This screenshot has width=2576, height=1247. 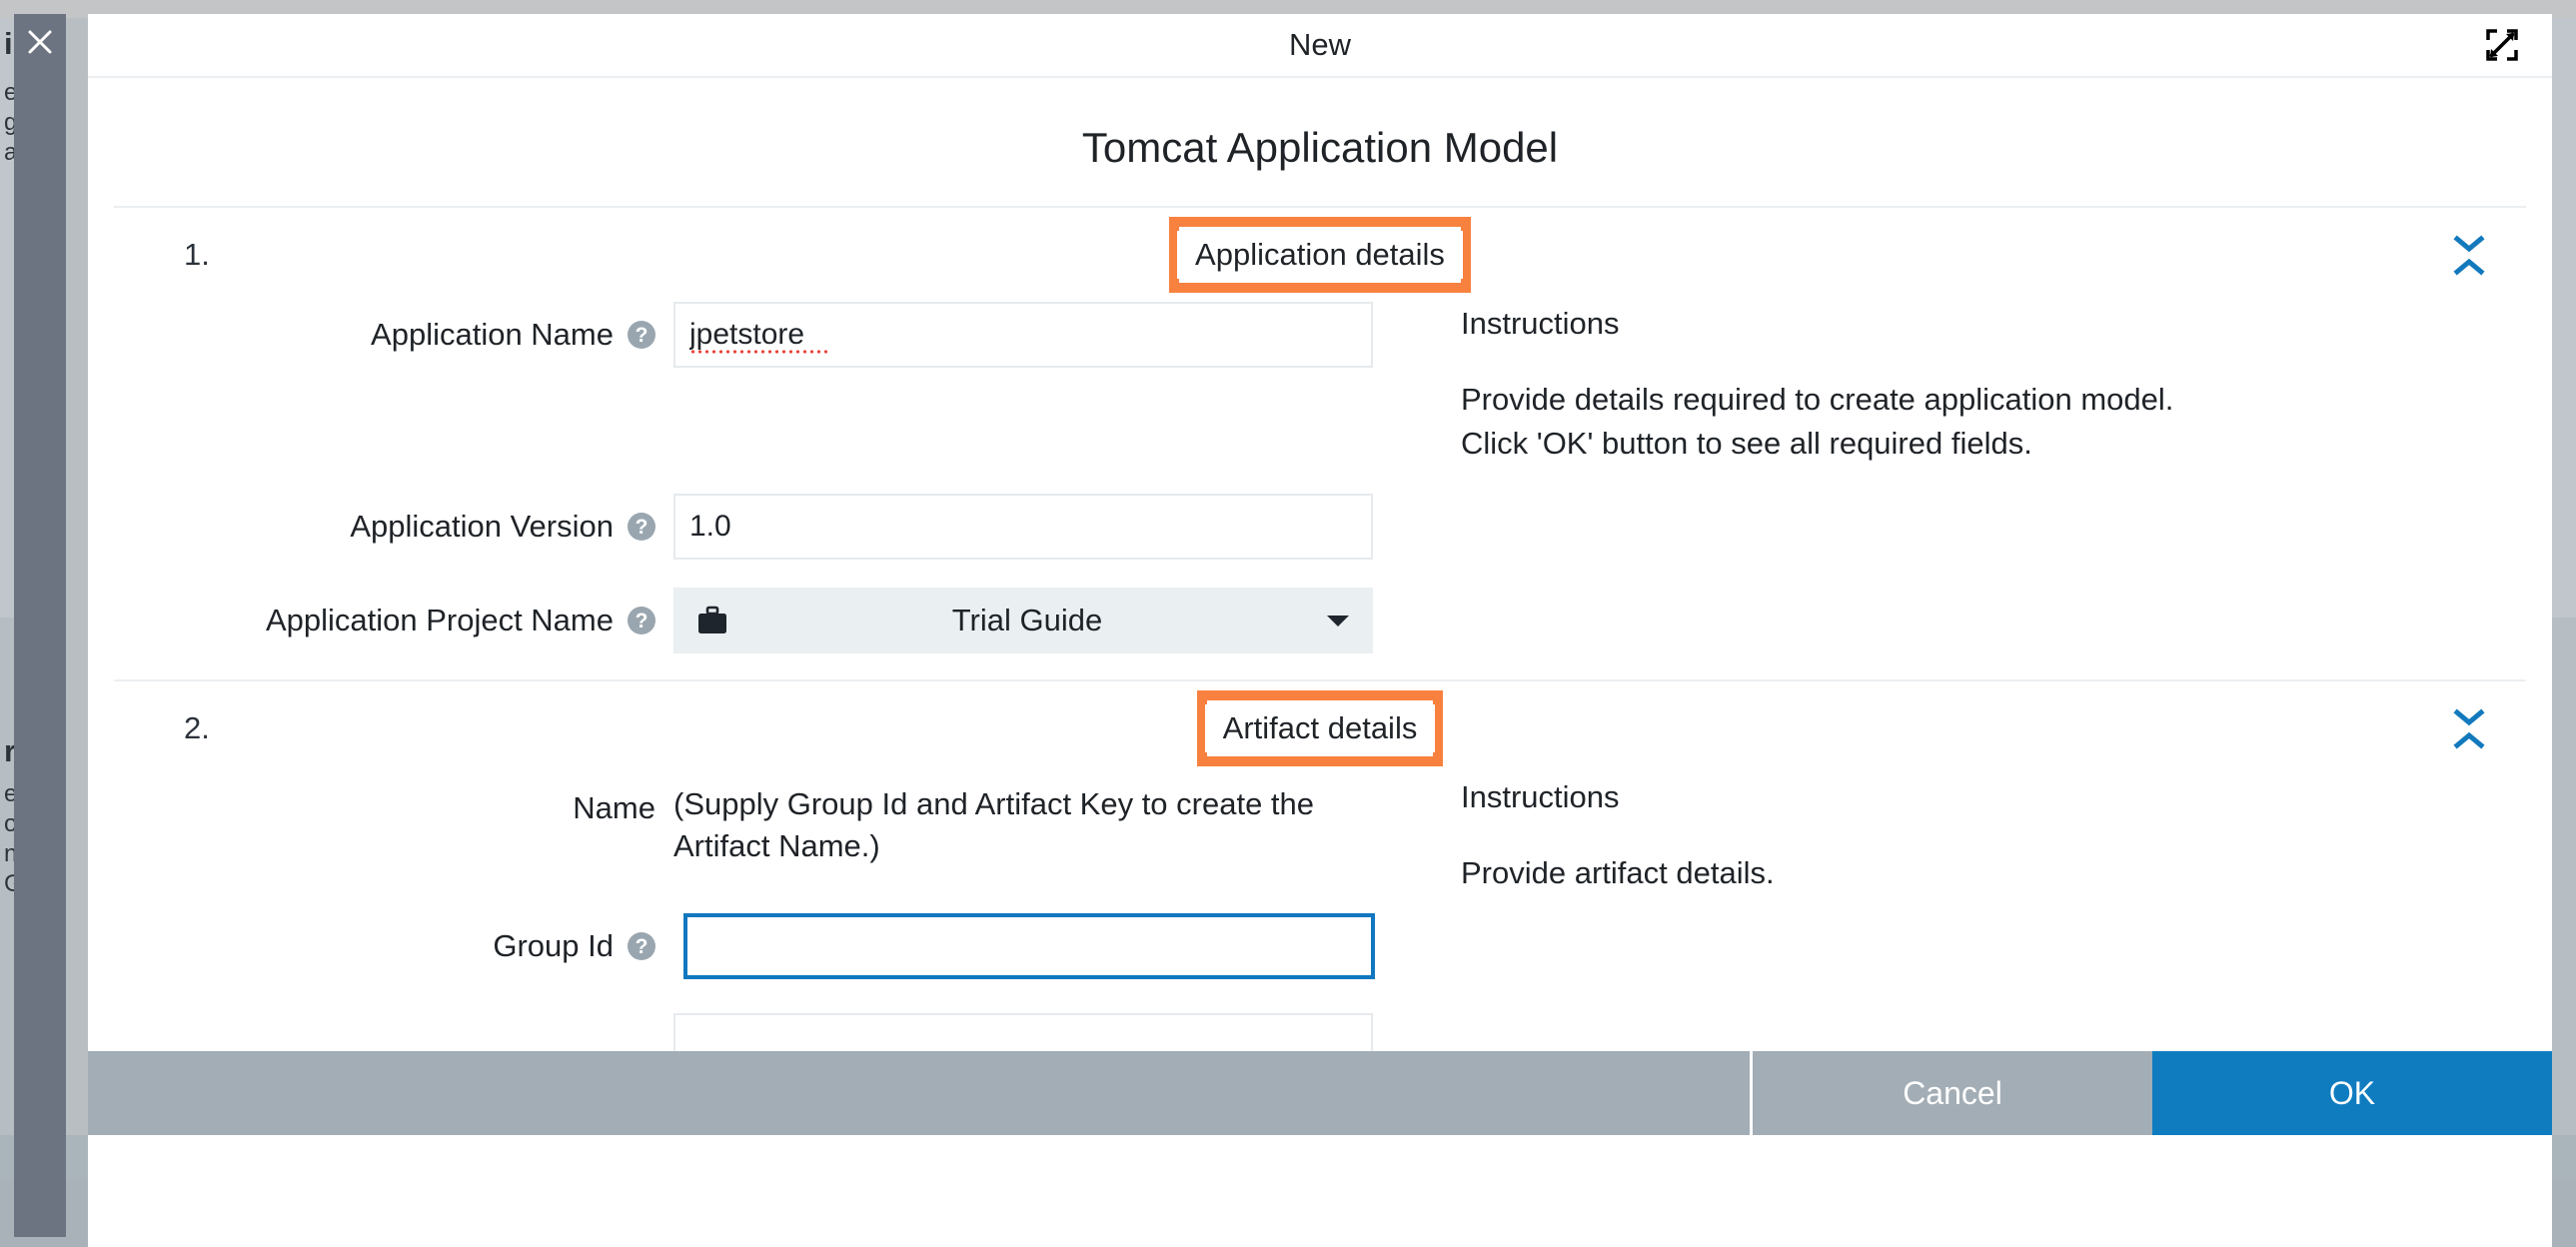 I want to click on spellcheck-underline, so click(x=759, y=352).